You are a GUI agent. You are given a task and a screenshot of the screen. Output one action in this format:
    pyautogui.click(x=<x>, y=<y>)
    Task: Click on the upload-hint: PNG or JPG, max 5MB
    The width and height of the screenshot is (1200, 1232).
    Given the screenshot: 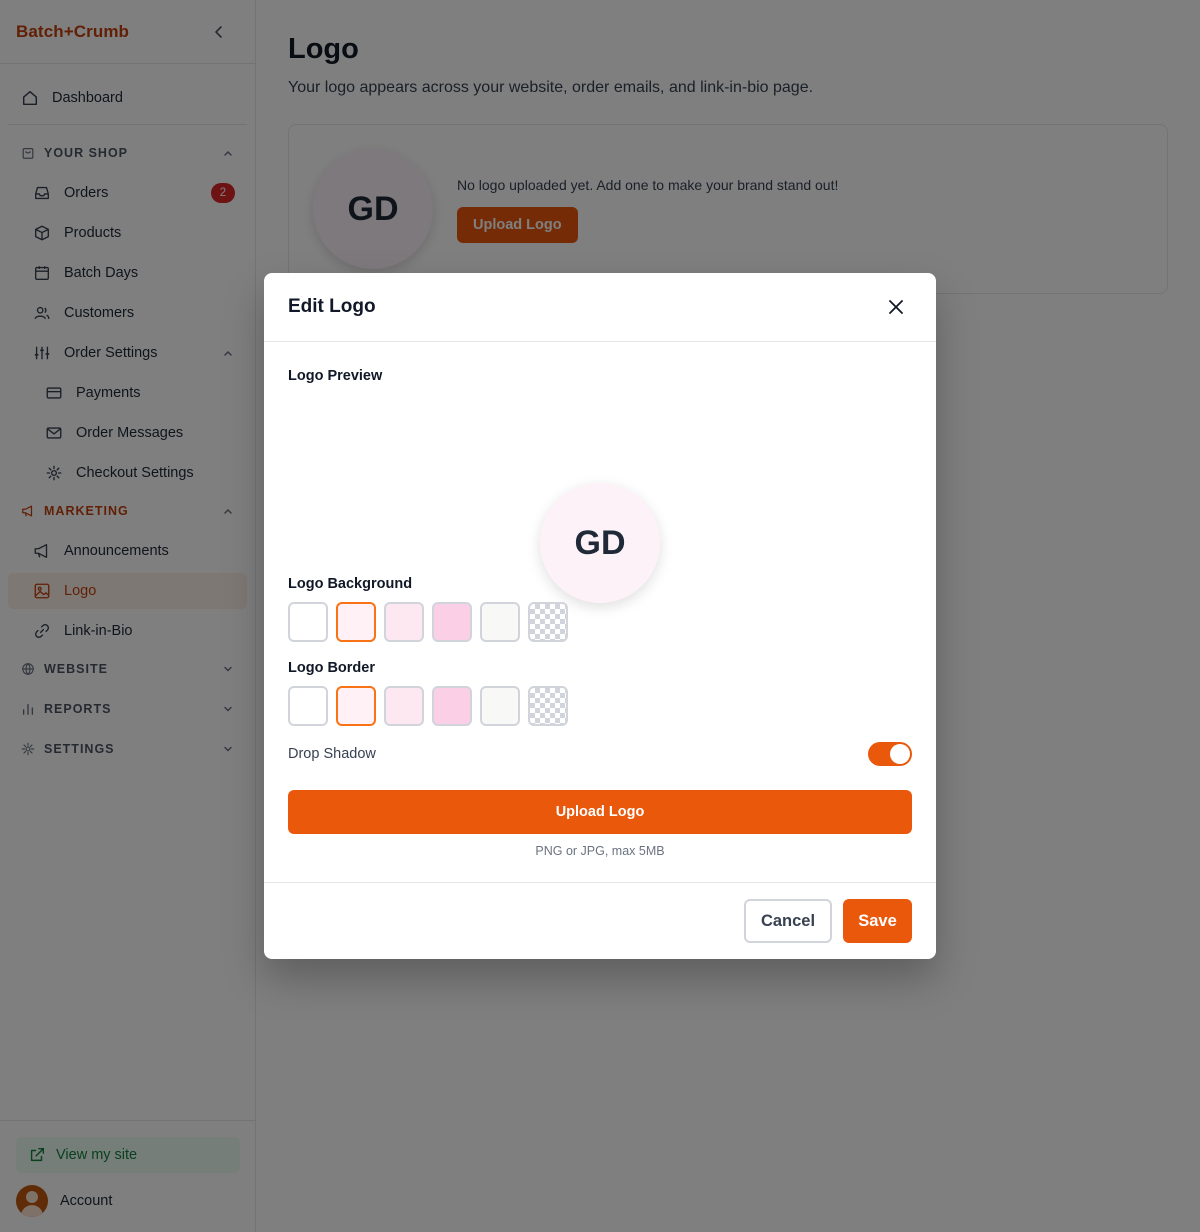 What is the action you would take?
    pyautogui.click(x=600, y=851)
    